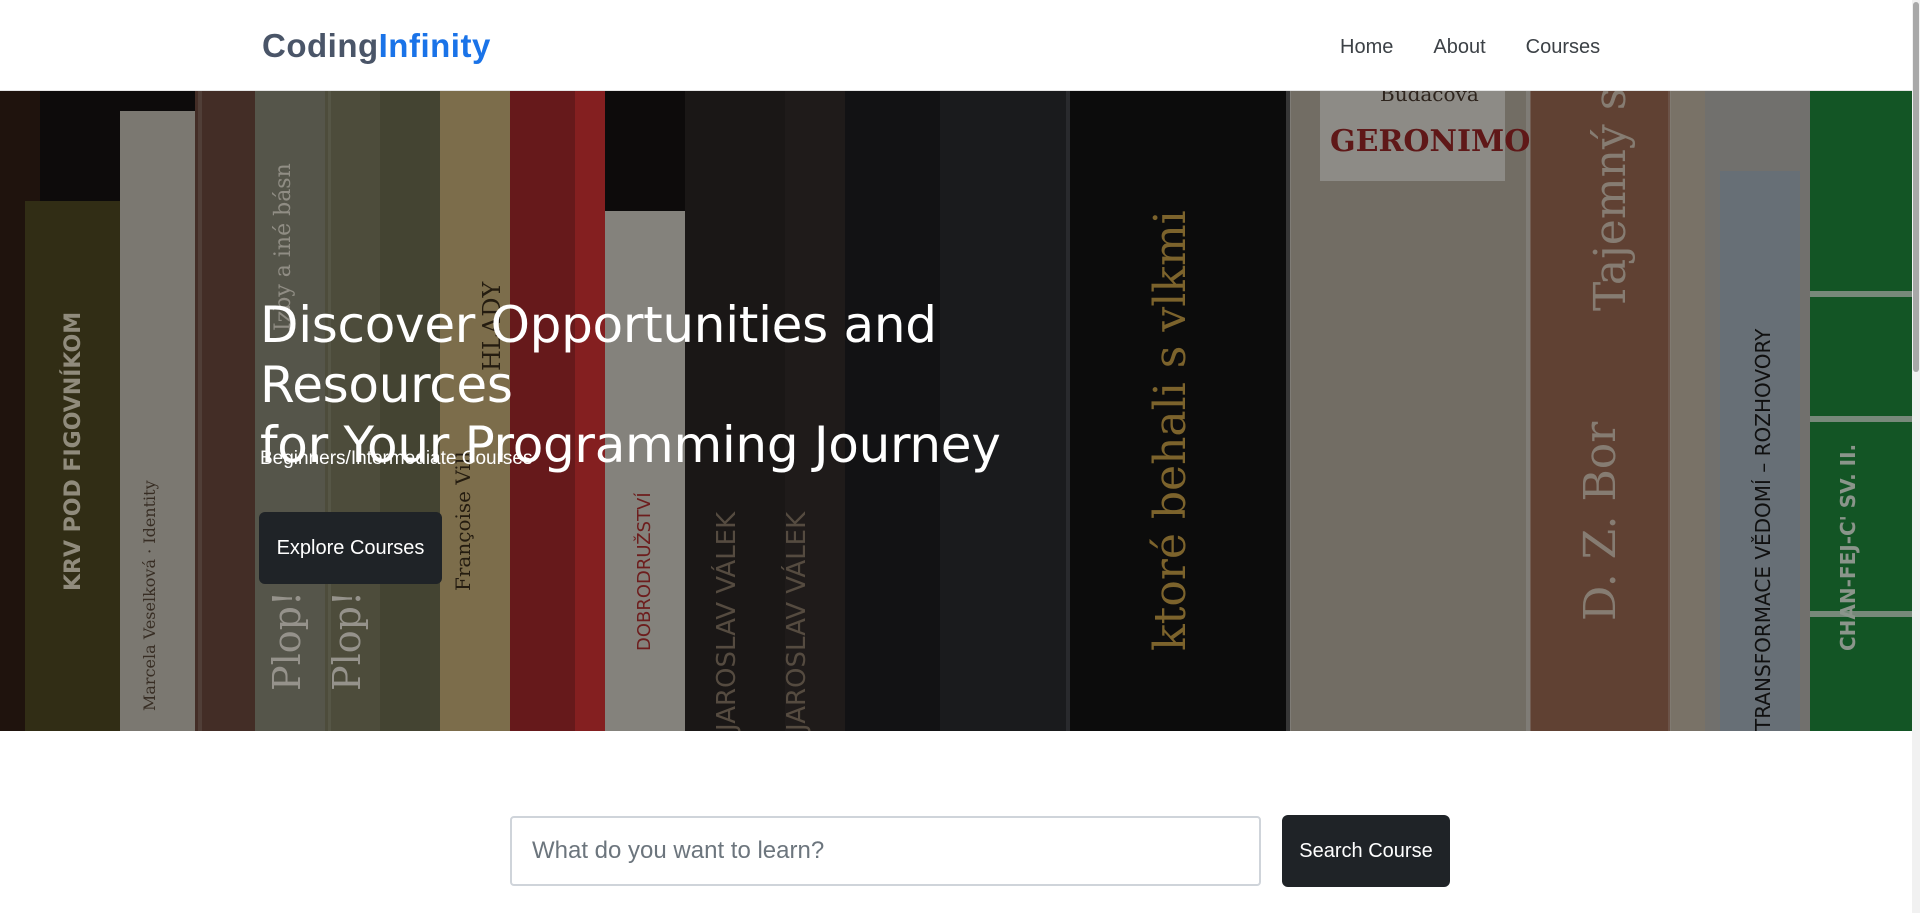 This screenshot has width=1920, height=913. Describe the element at coordinates (885, 851) in the screenshot. I see `course-search-input` at that location.